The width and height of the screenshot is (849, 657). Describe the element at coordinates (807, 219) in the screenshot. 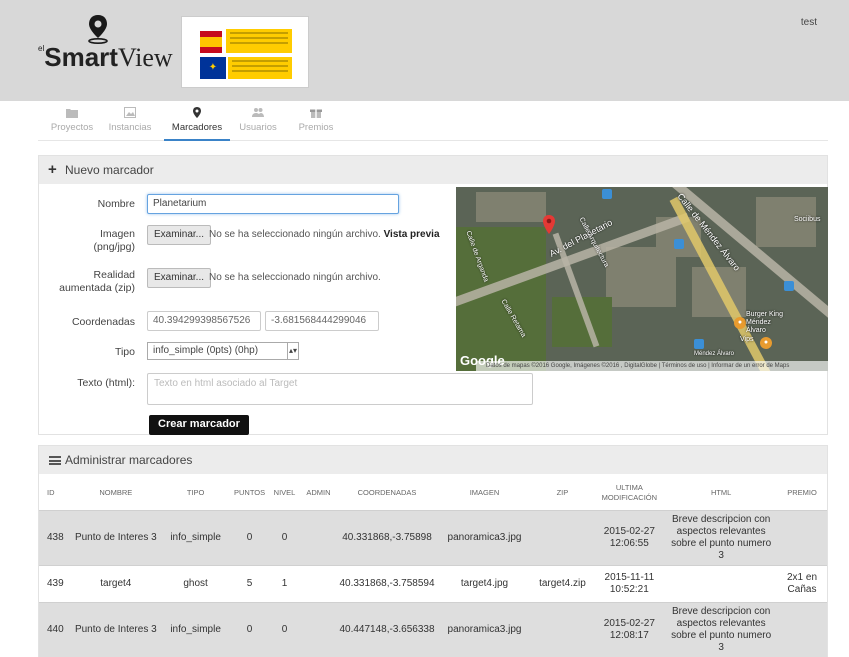

I see `map-poi-label: Sociibus` at that location.